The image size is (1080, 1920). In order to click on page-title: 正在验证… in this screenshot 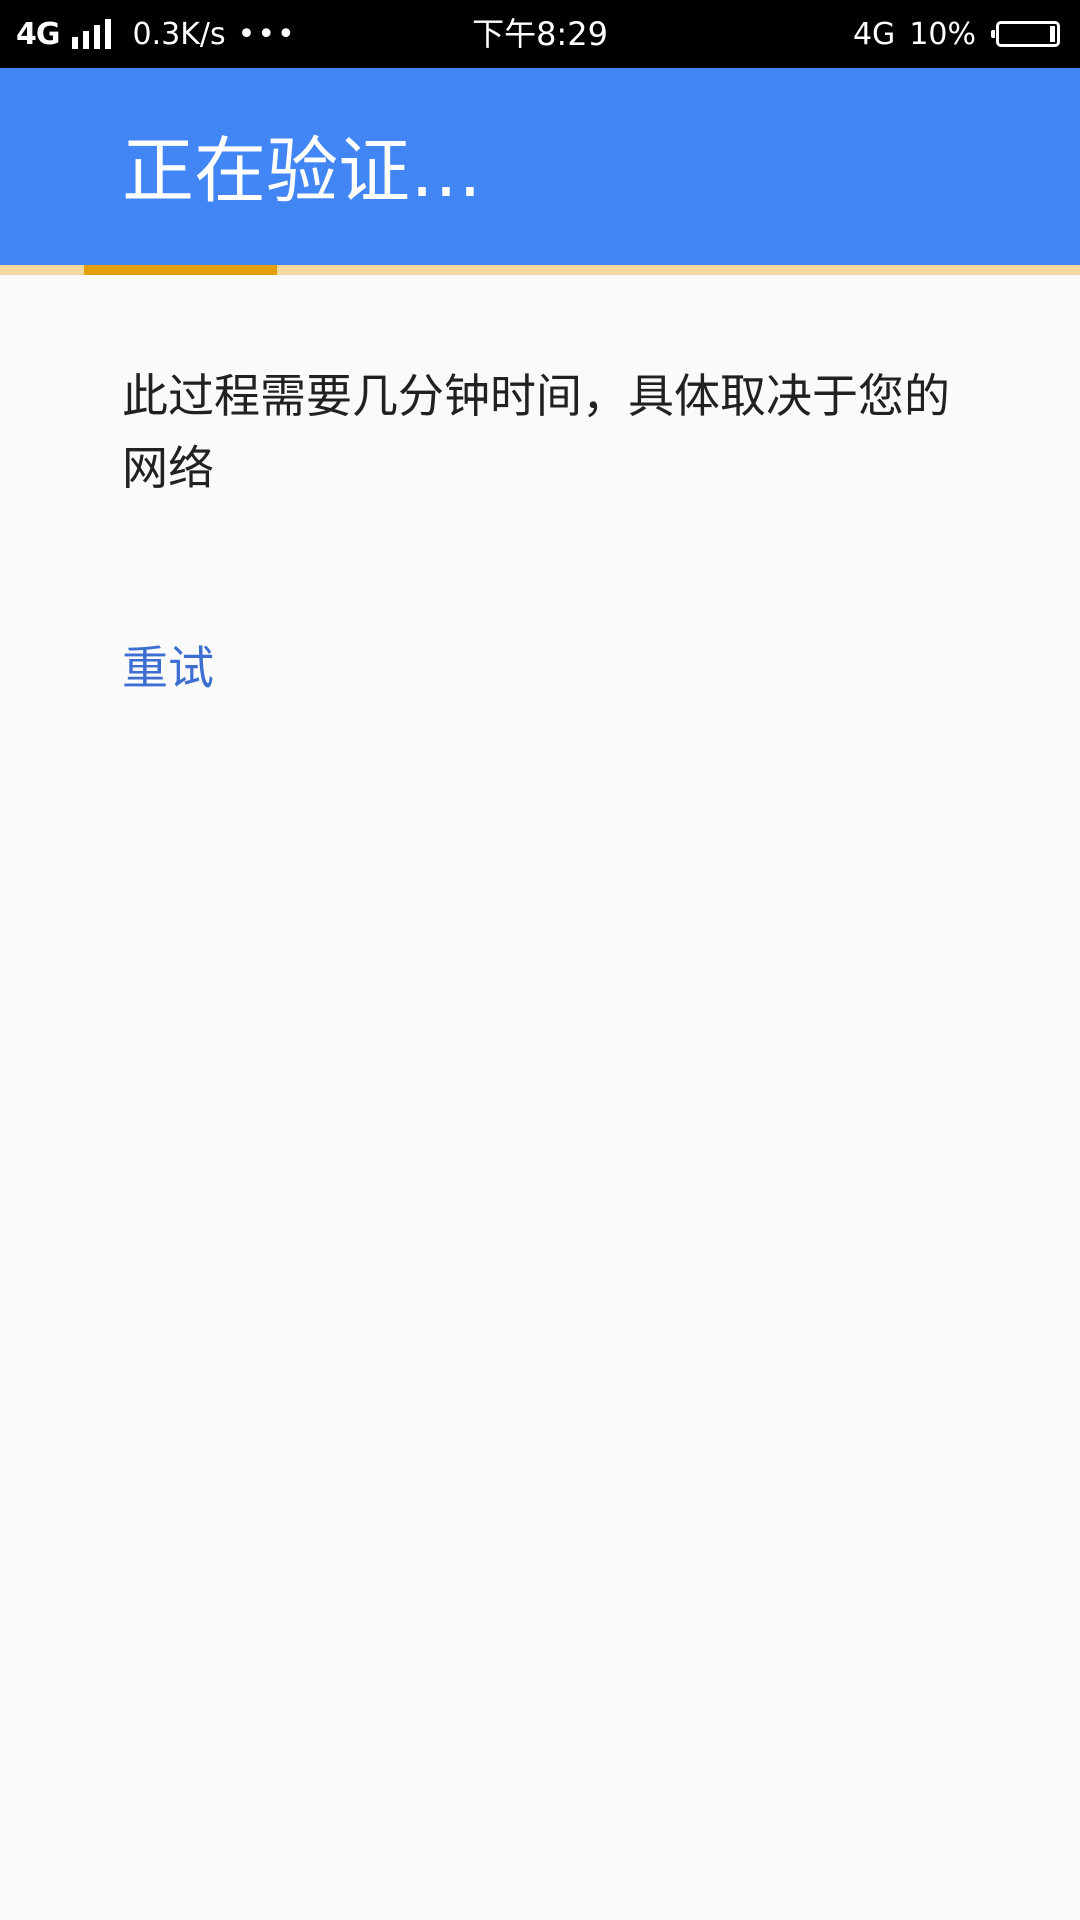, I will do `click(302, 171)`.